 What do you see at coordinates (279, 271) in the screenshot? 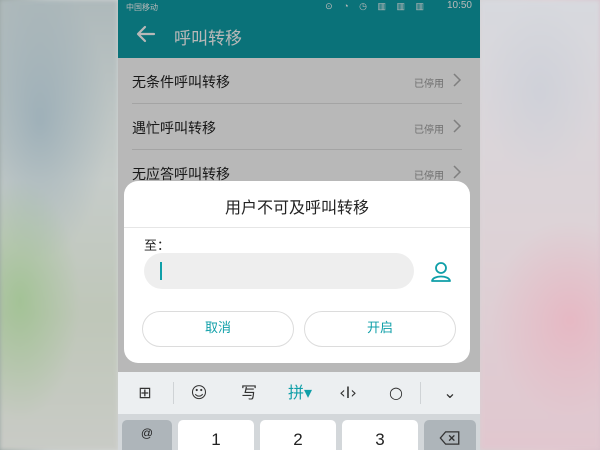
I see `phone-number-input` at bounding box center [279, 271].